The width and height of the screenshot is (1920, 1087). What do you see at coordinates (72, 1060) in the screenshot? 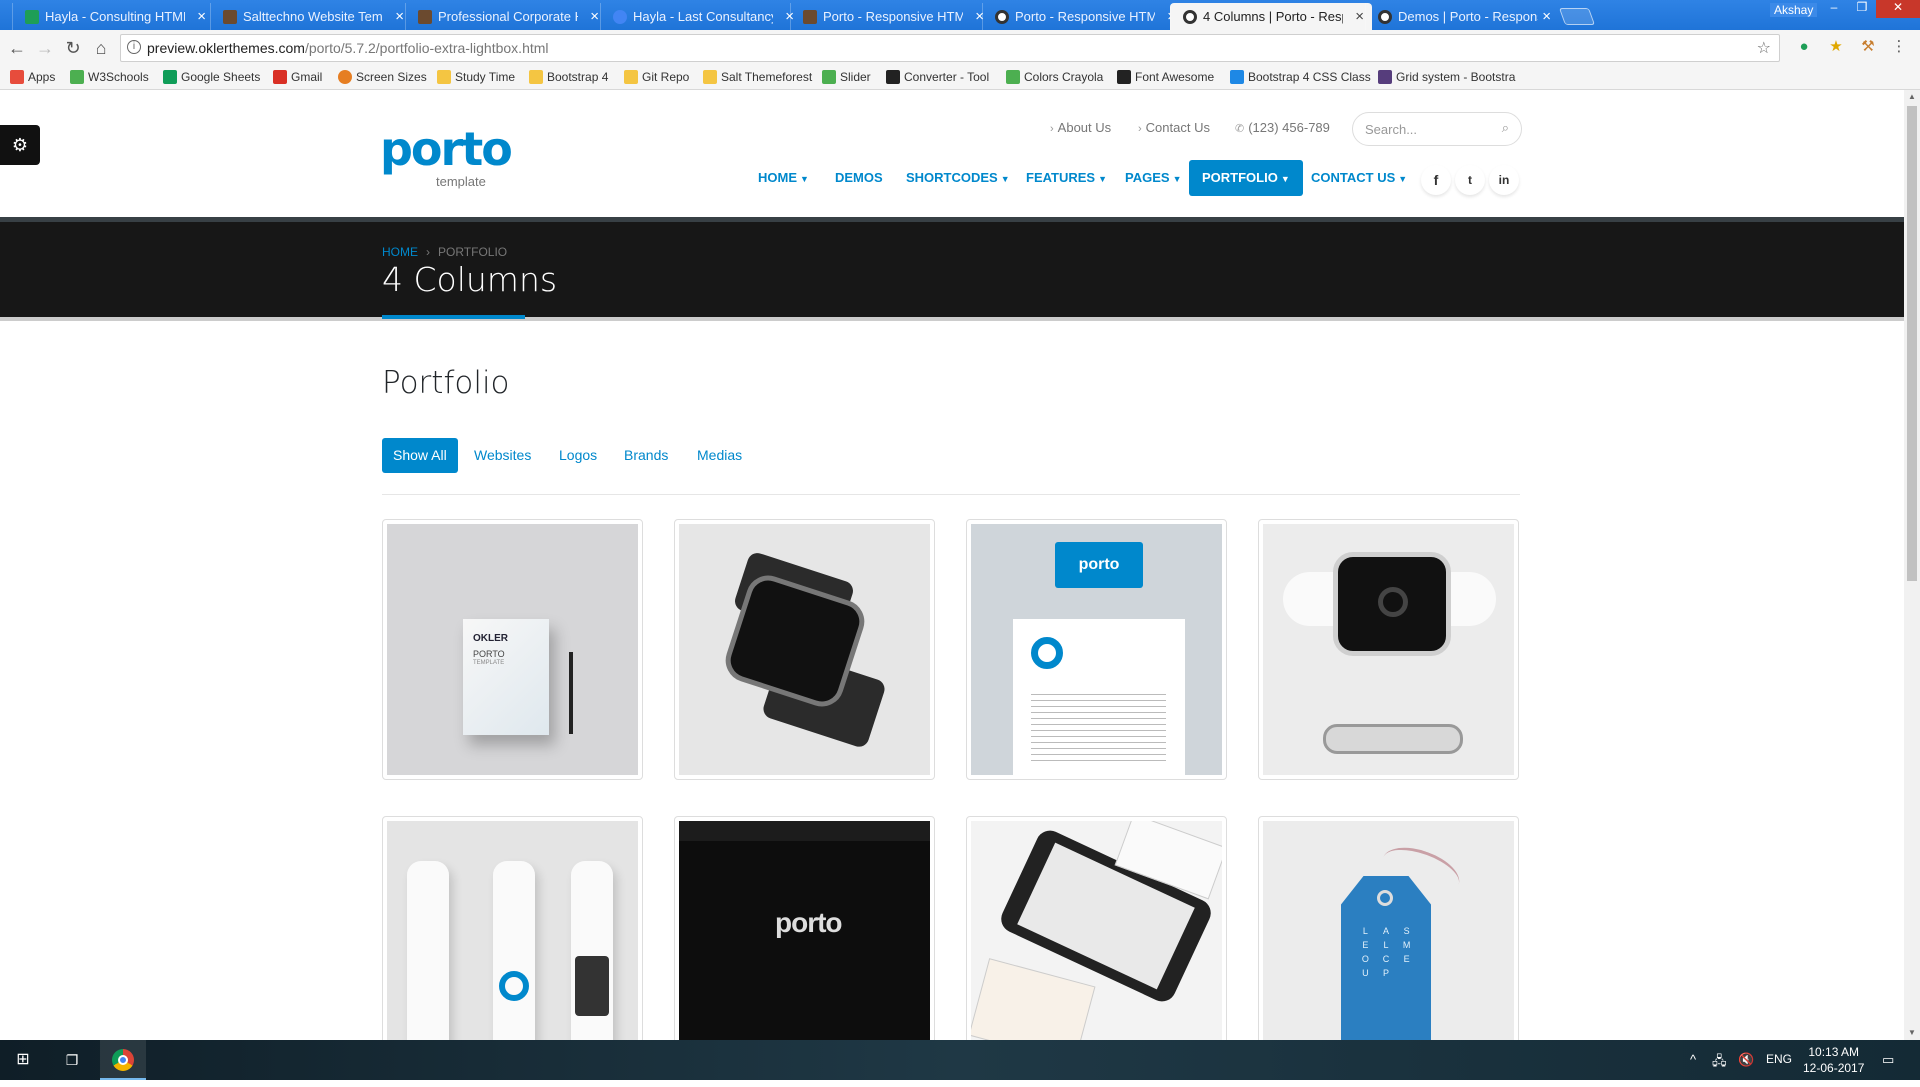
I see `task-view-icon: ❐` at bounding box center [72, 1060].